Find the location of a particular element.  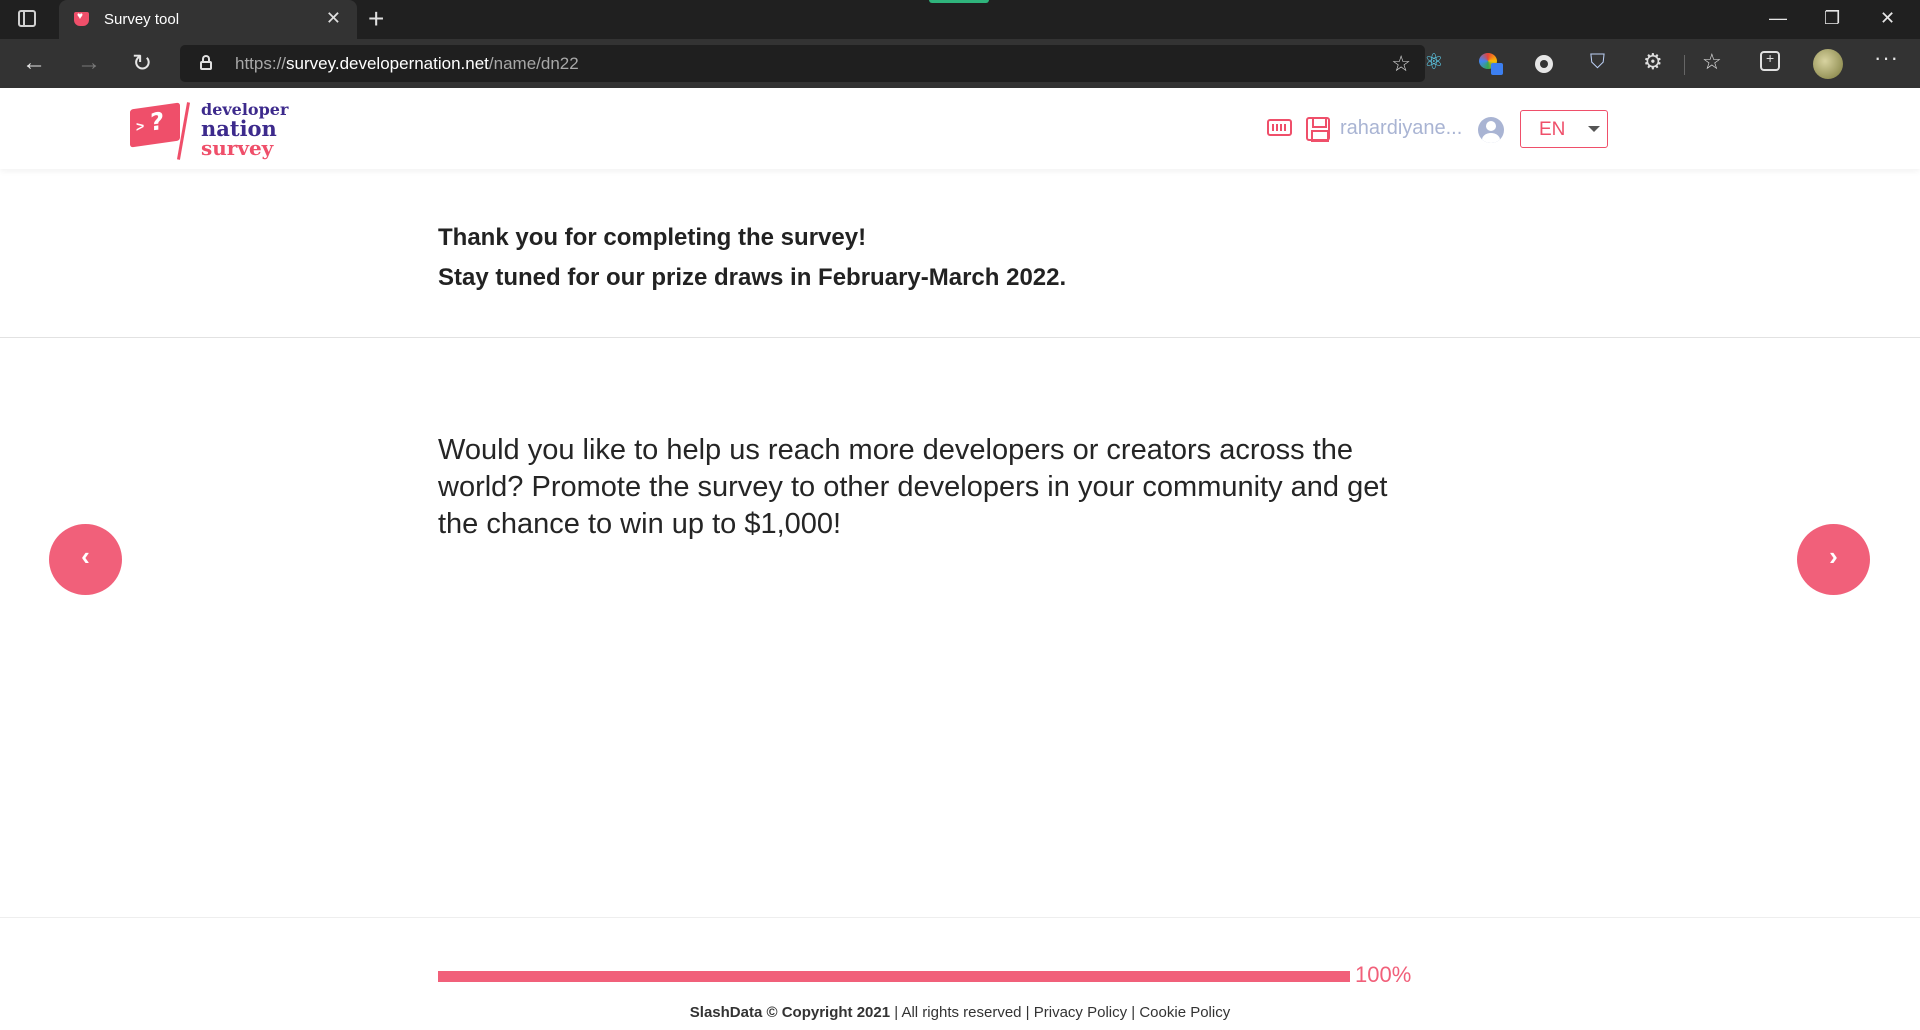

thanks-line: Thank you for completing the survey! is located at coordinates (652, 237).